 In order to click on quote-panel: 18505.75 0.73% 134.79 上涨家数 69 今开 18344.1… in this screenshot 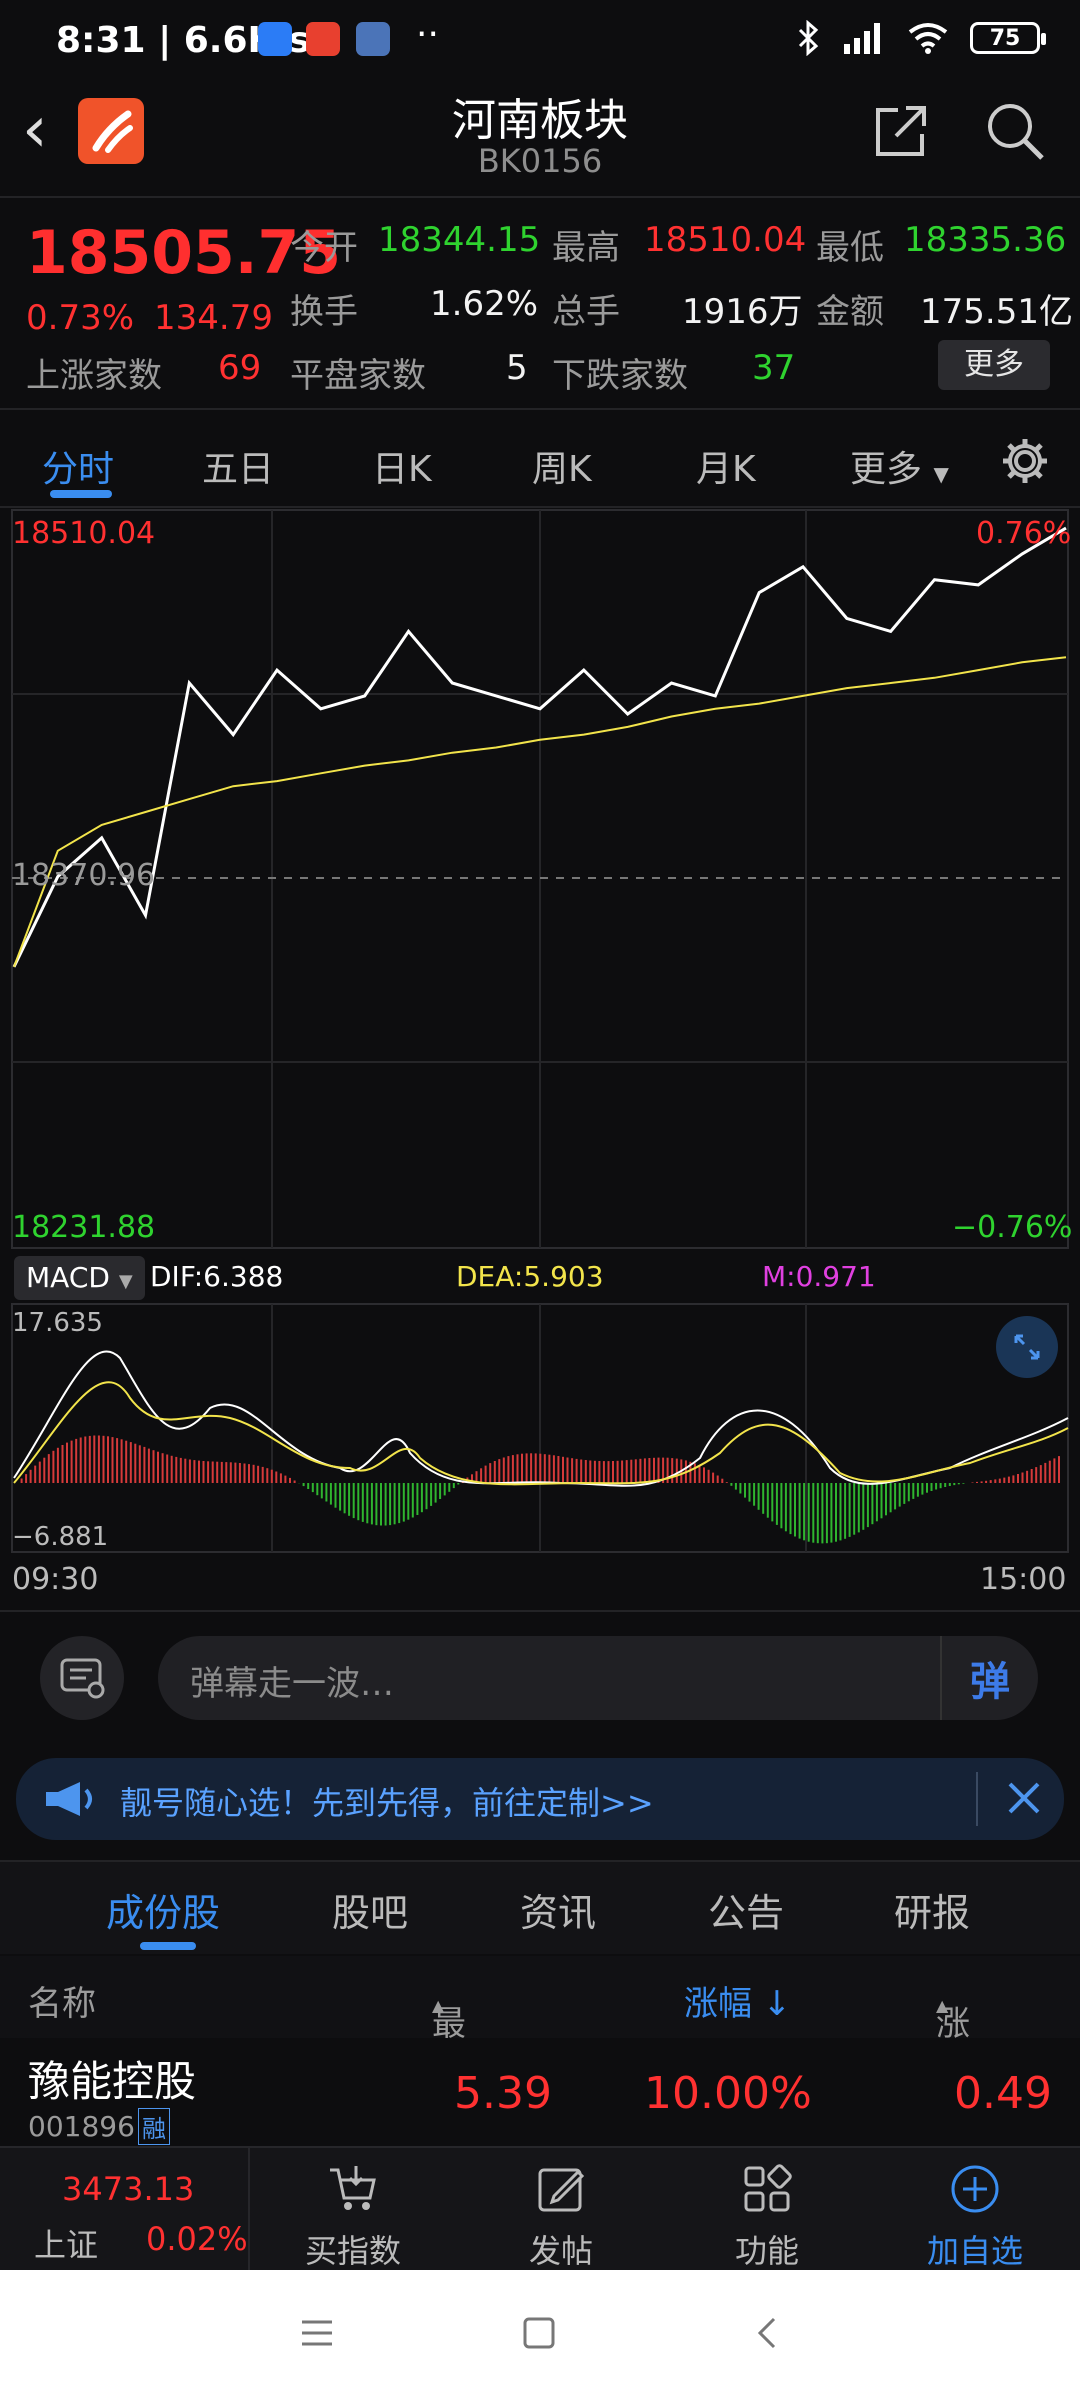, I will do `click(540, 303)`.